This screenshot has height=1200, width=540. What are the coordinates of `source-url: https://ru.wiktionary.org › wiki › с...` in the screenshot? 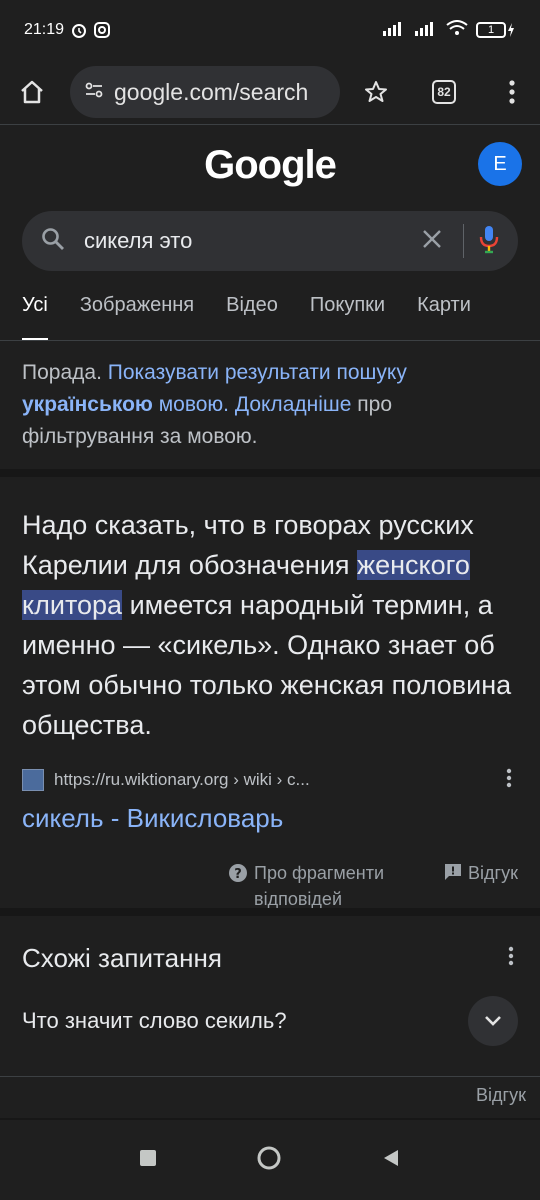 It's located at (280, 780).